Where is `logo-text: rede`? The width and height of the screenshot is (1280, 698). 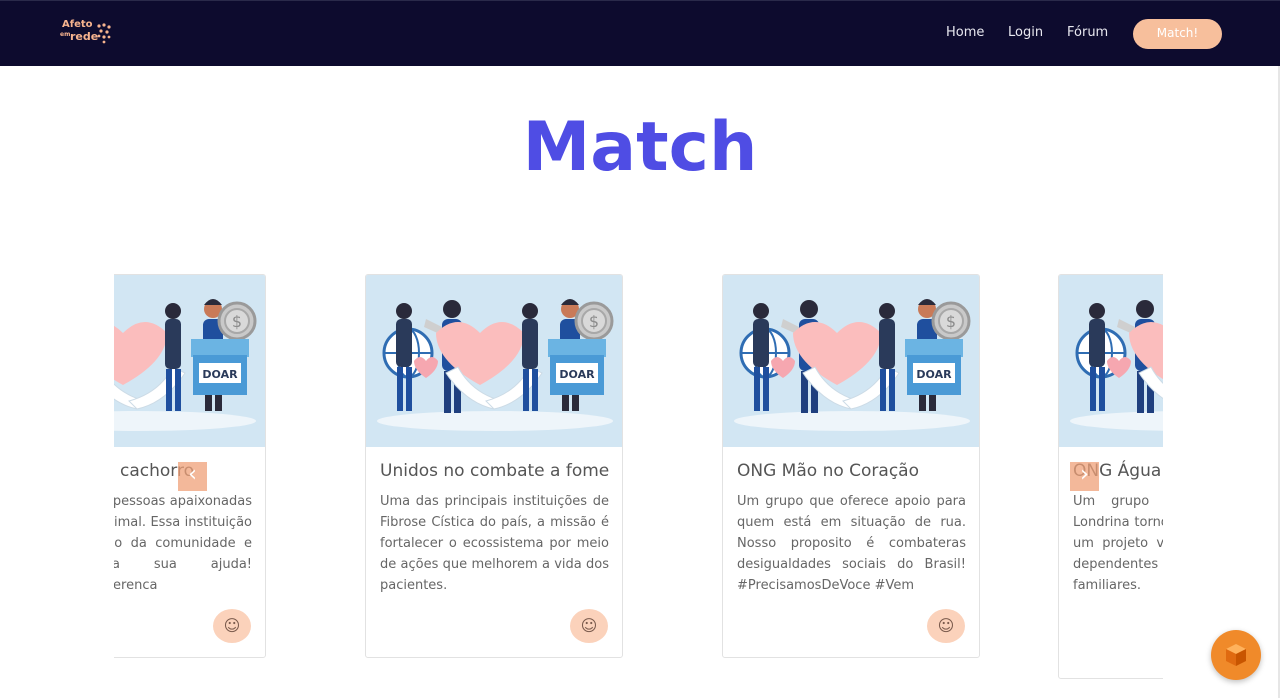
logo-text: rede is located at coordinates (84, 36).